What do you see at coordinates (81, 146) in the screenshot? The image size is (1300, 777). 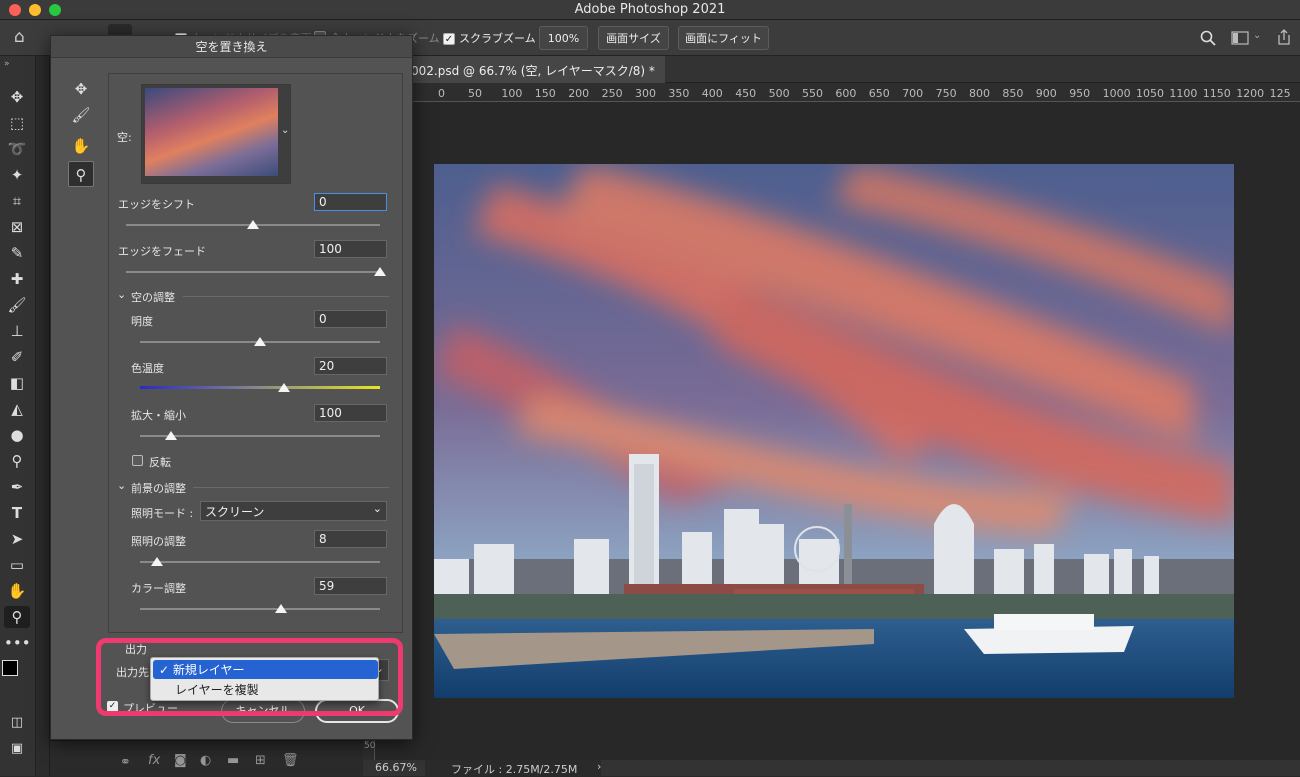 I see `dialog-hand-tool-icon: ✋` at bounding box center [81, 146].